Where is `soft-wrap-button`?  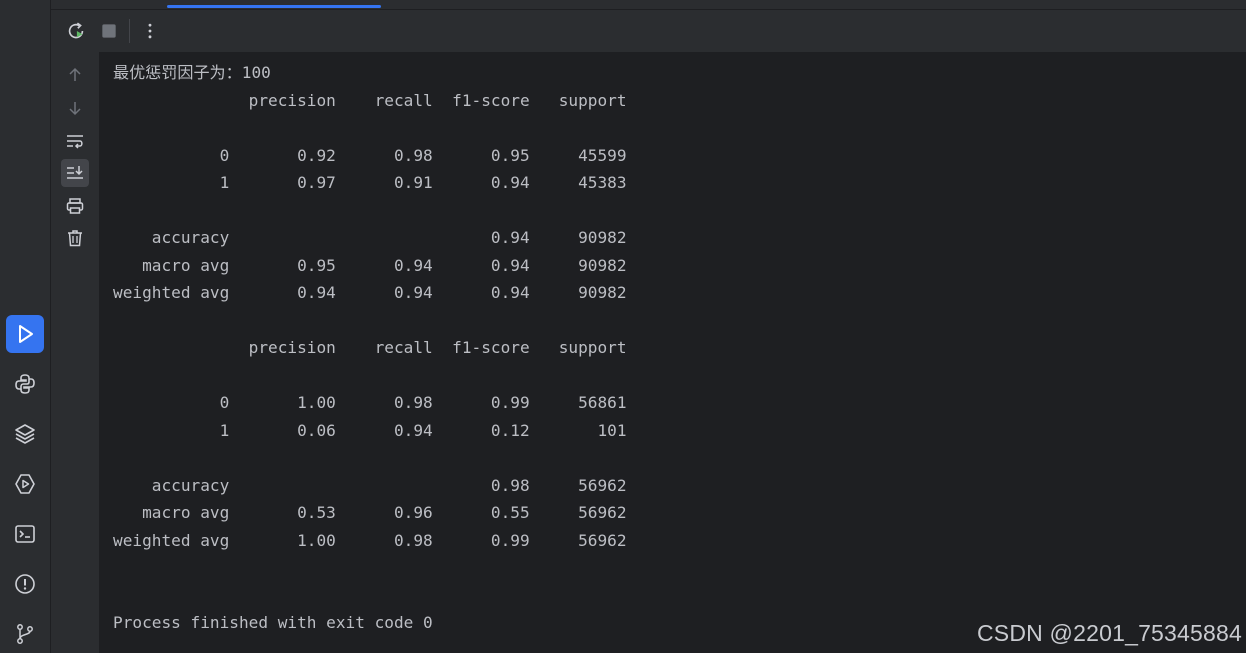 soft-wrap-button is located at coordinates (75, 141).